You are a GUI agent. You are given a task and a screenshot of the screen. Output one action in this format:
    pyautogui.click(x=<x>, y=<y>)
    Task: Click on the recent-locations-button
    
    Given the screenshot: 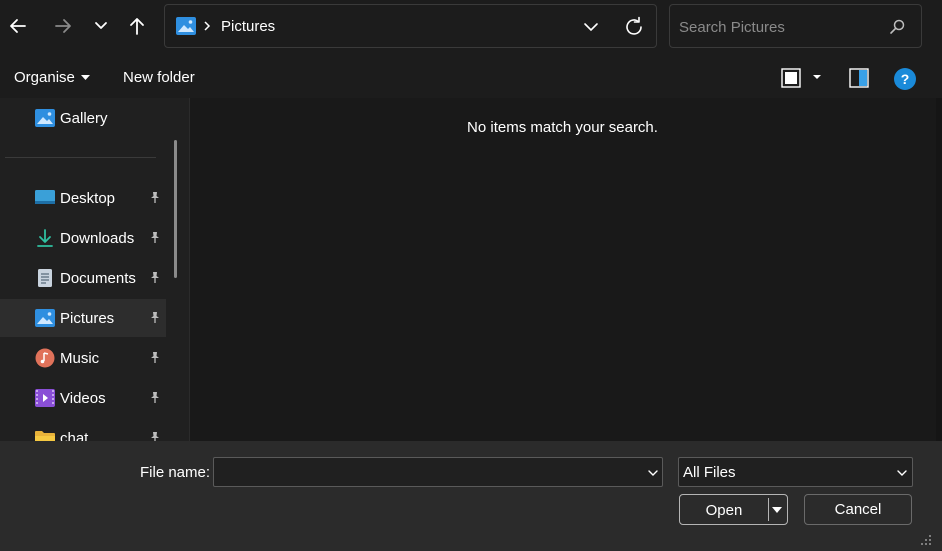 What is the action you would take?
    pyautogui.click(x=101, y=26)
    